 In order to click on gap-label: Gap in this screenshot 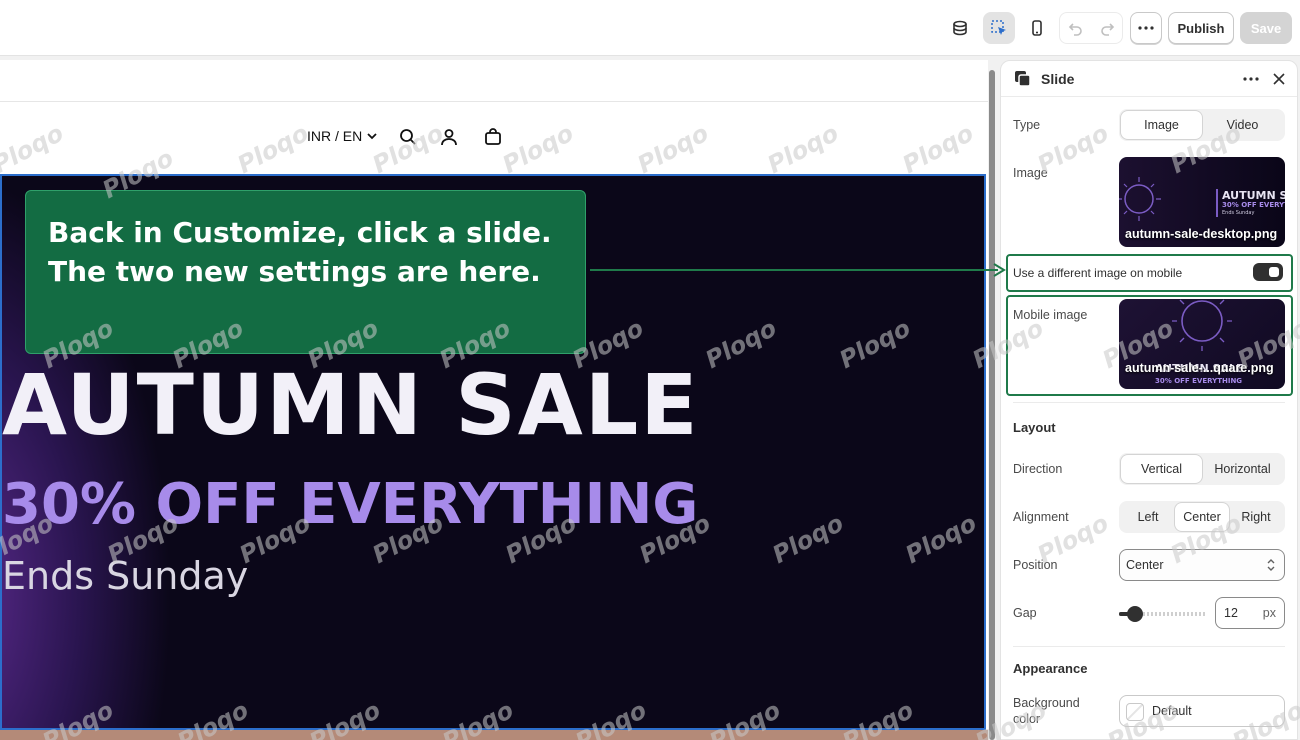, I will do `click(1025, 613)`.